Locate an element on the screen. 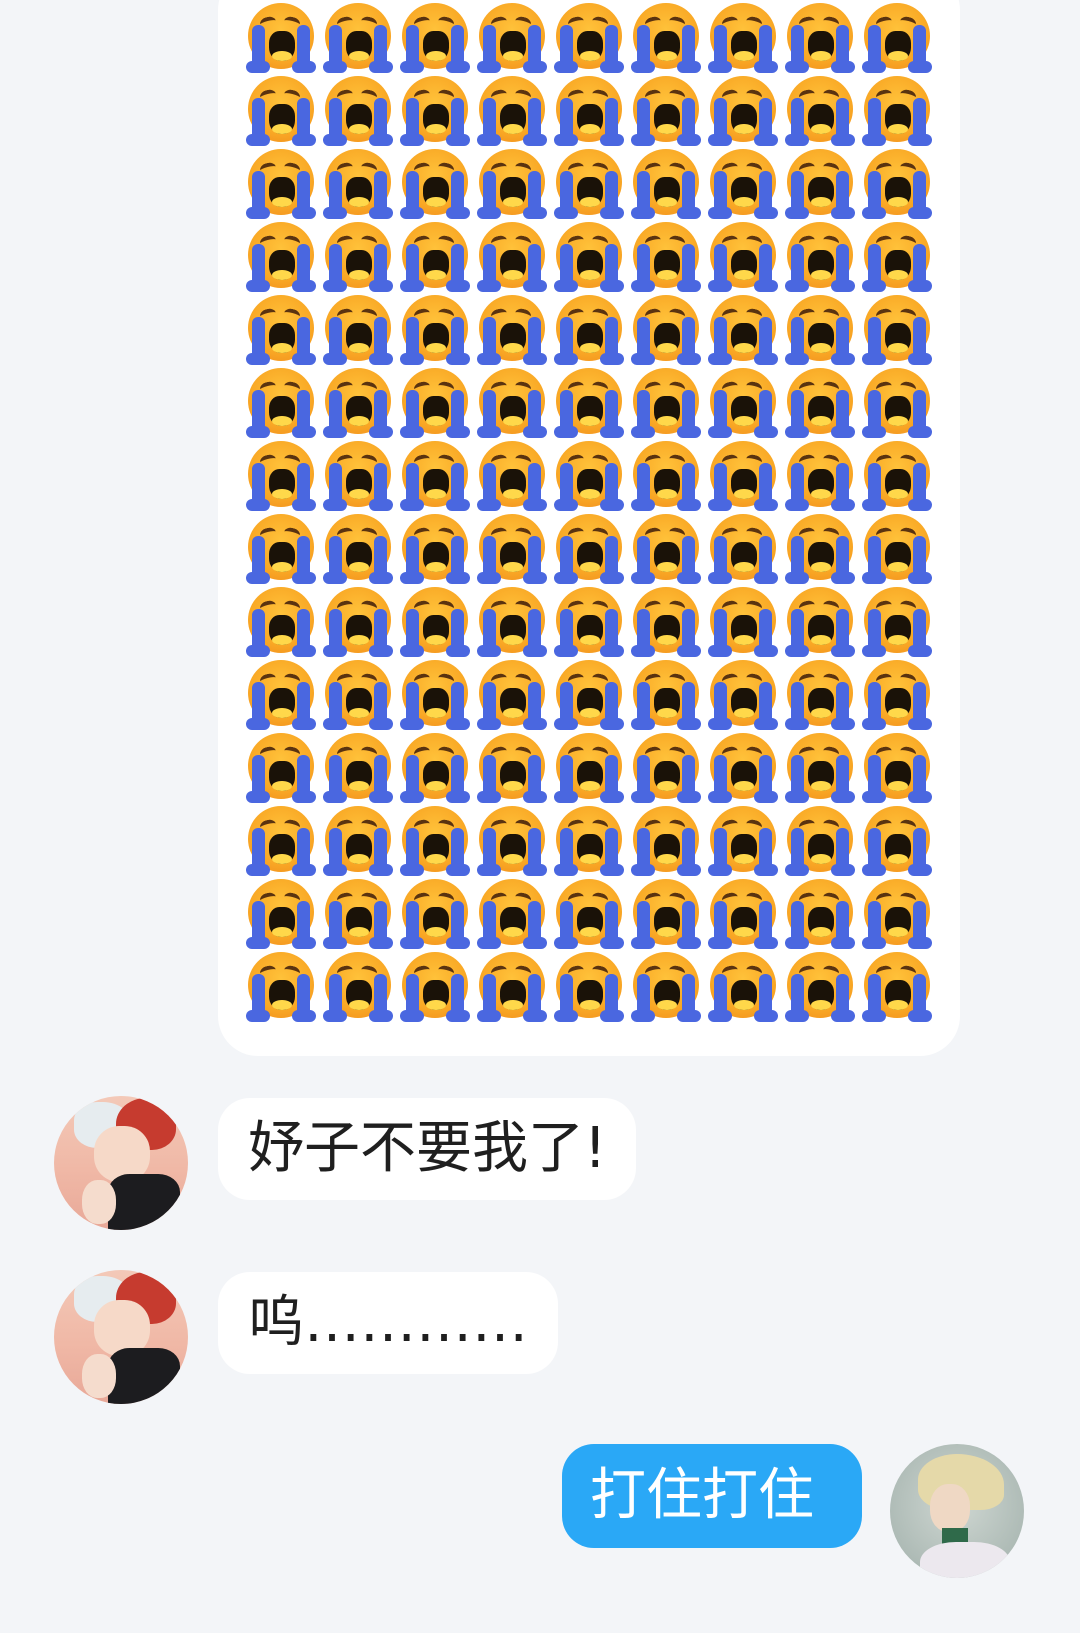 This screenshot has width=1080, height=1633. message-text: 打住打住 is located at coordinates (702, 1495).